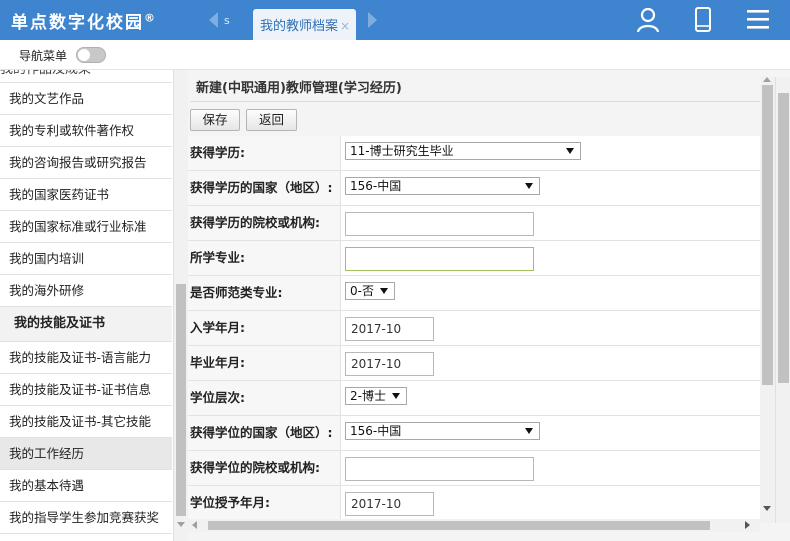 Image resolution: width=790 pixels, height=541 pixels. What do you see at coordinates (264, 468) in the screenshot?
I see `field-label: 获得学位的院校或机构:` at bounding box center [264, 468].